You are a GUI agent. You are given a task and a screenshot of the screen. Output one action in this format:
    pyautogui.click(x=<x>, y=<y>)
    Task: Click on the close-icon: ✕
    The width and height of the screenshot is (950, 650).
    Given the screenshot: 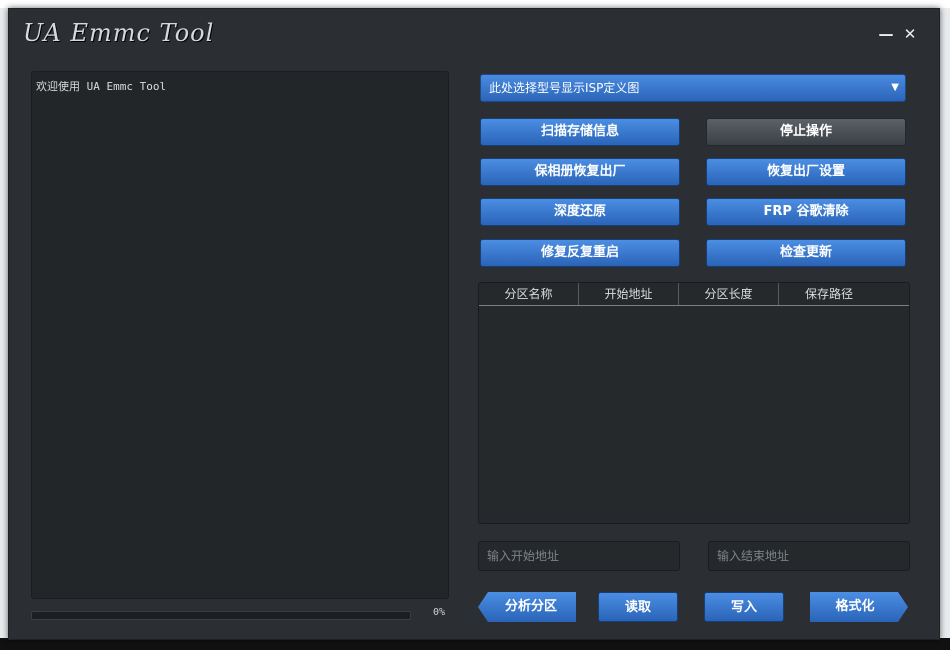 What is the action you would take?
    pyautogui.click(x=910, y=34)
    